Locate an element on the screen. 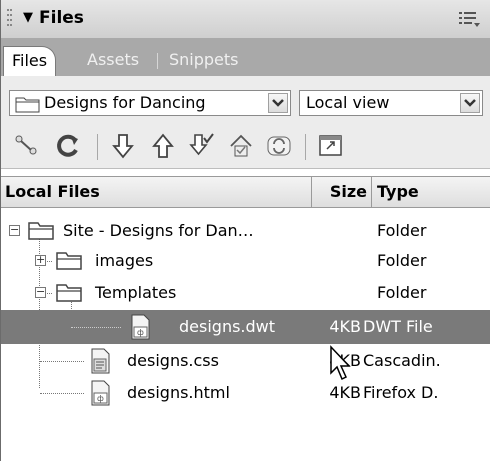 This screenshot has height=461, width=490. connect-icon is located at coordinates (27, 146).